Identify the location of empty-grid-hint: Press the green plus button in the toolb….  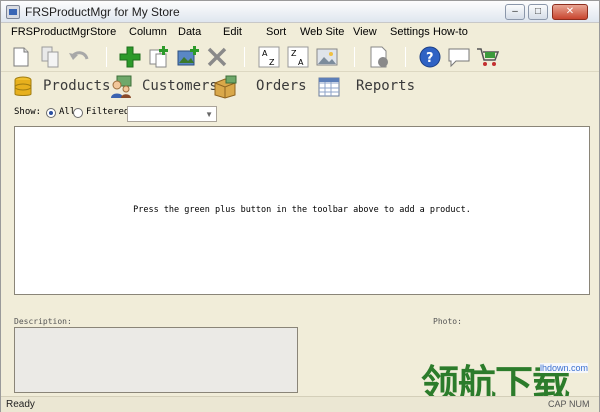
(302, 210).